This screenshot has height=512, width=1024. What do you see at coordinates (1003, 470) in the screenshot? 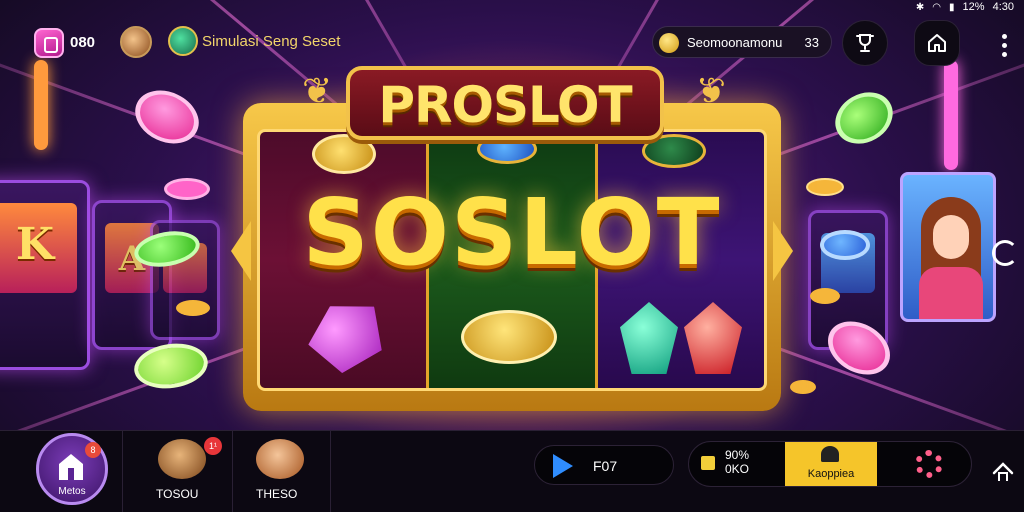
I see `chevron-up-icon` at bounding box center [1003, 470].